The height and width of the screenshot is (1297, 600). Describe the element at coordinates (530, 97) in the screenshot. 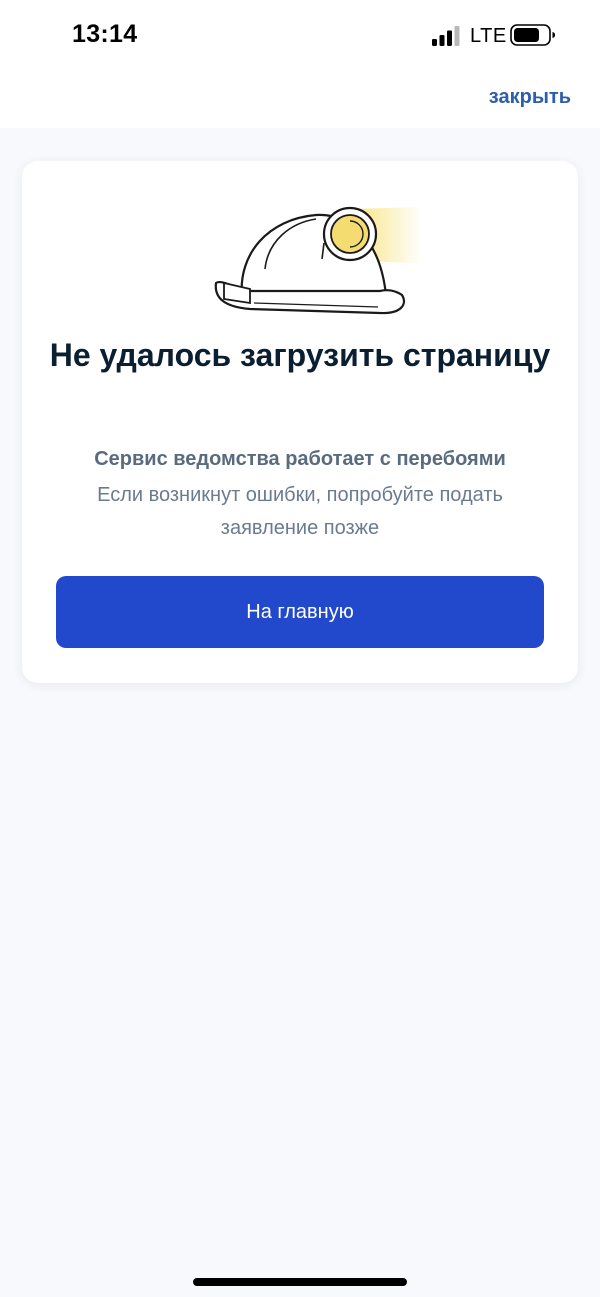

I see `close-button: закрыть` at that location.